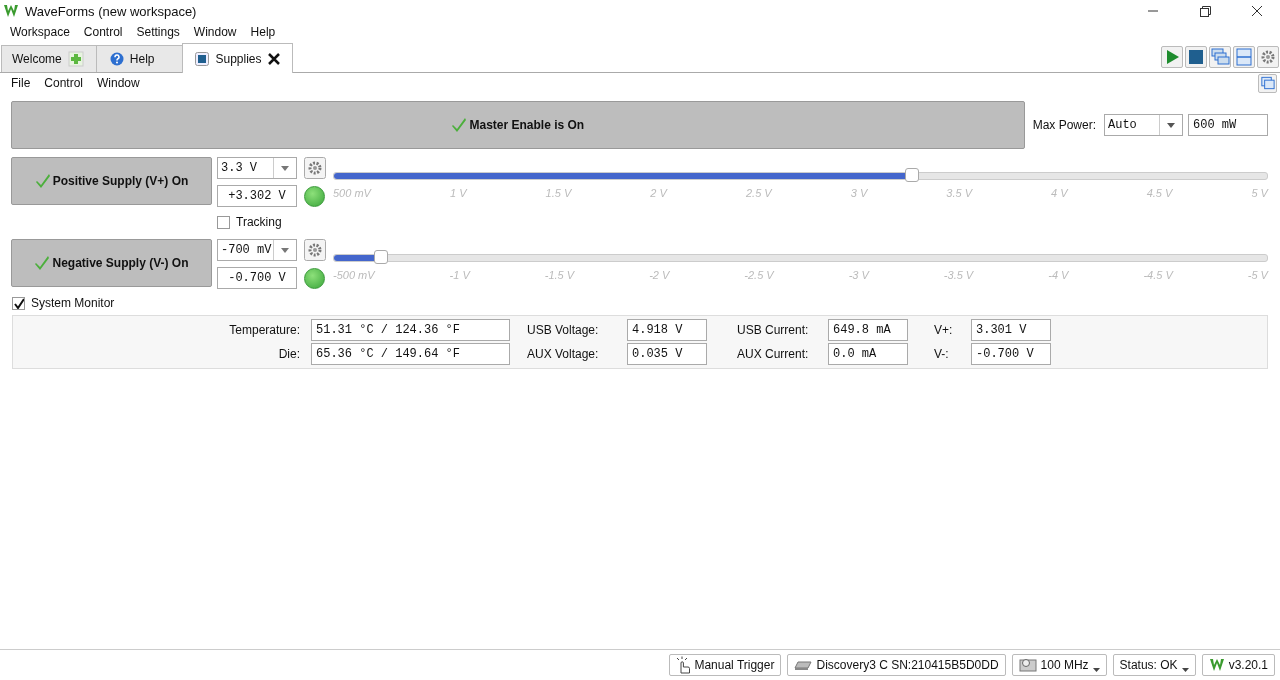 This screenshot has width=1280, height=680. I want to click on field-label: V+:, so click(943, 330).